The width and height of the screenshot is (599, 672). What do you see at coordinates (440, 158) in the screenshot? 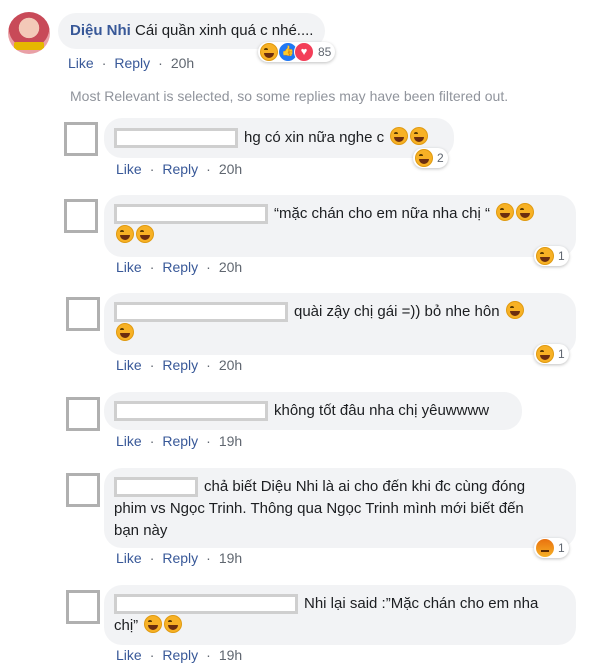
I see `reaction-count: 2` at bounding box center [440, 158].